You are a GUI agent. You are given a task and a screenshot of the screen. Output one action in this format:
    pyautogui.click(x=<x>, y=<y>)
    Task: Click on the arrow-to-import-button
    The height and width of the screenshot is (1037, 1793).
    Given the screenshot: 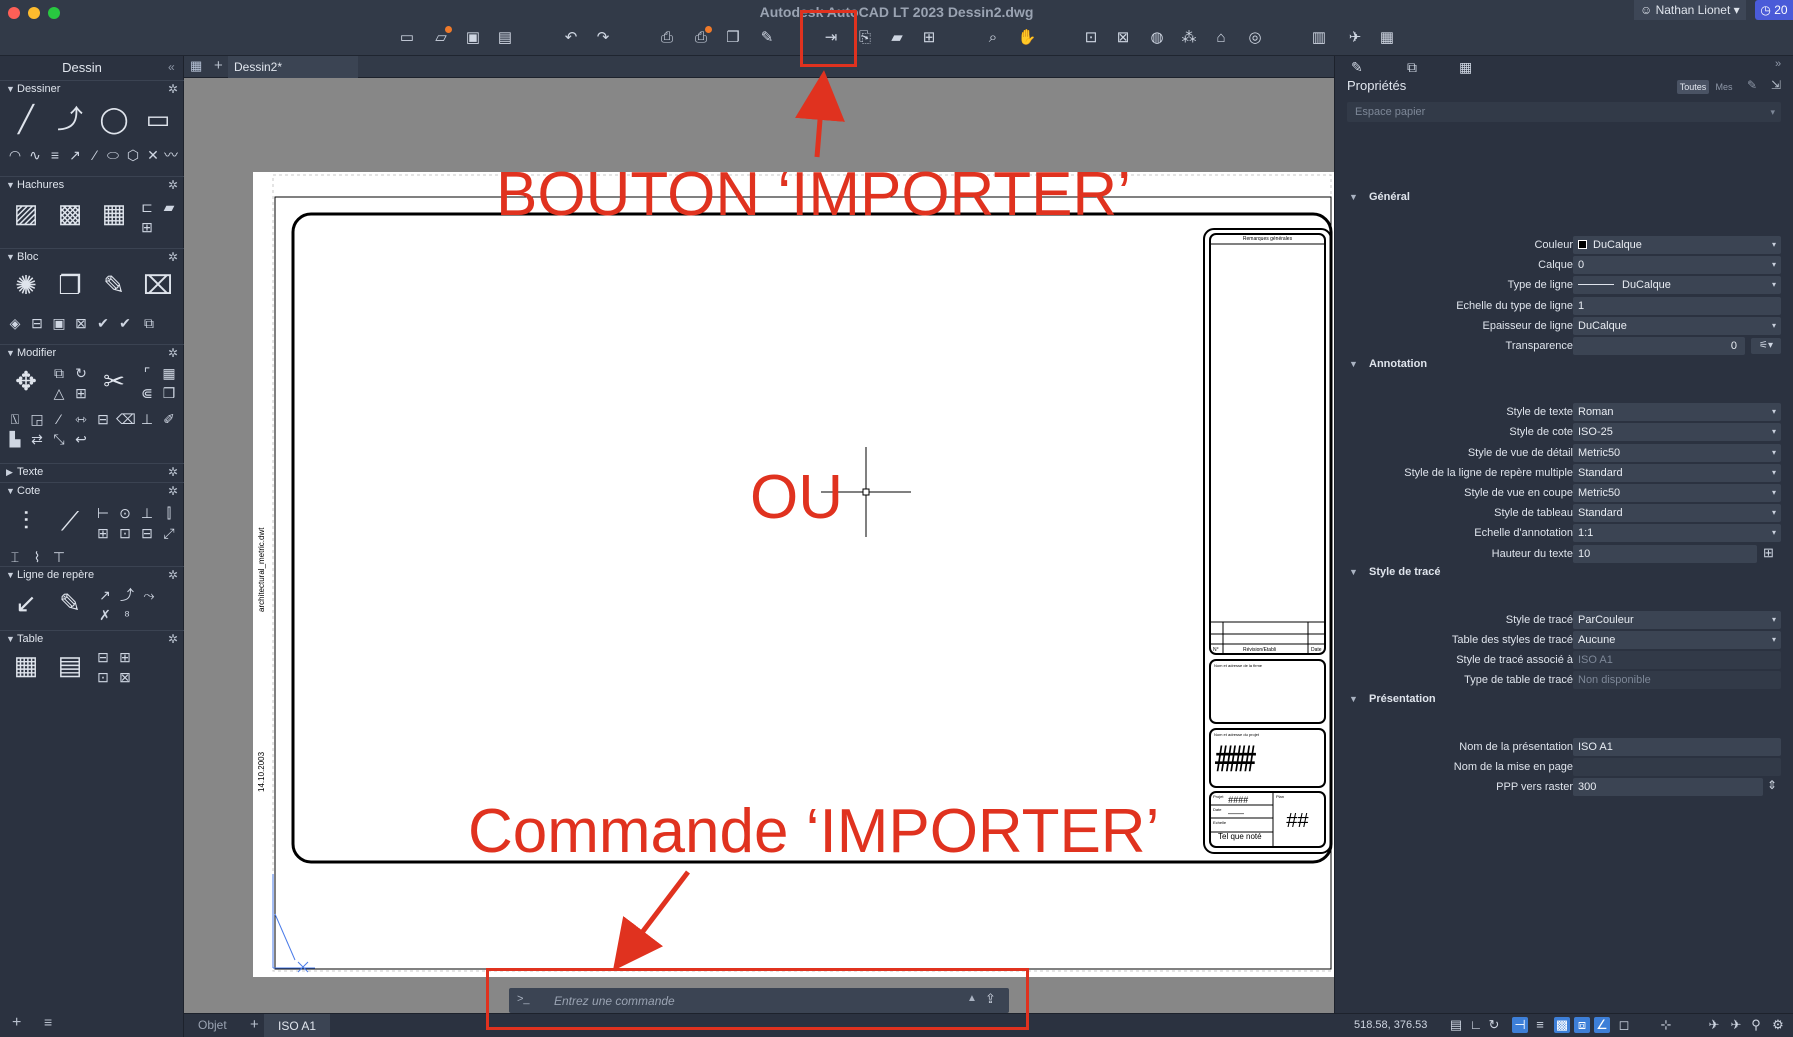 What is the action you would take?
    pyautogui.click(x=820, y=114)
    